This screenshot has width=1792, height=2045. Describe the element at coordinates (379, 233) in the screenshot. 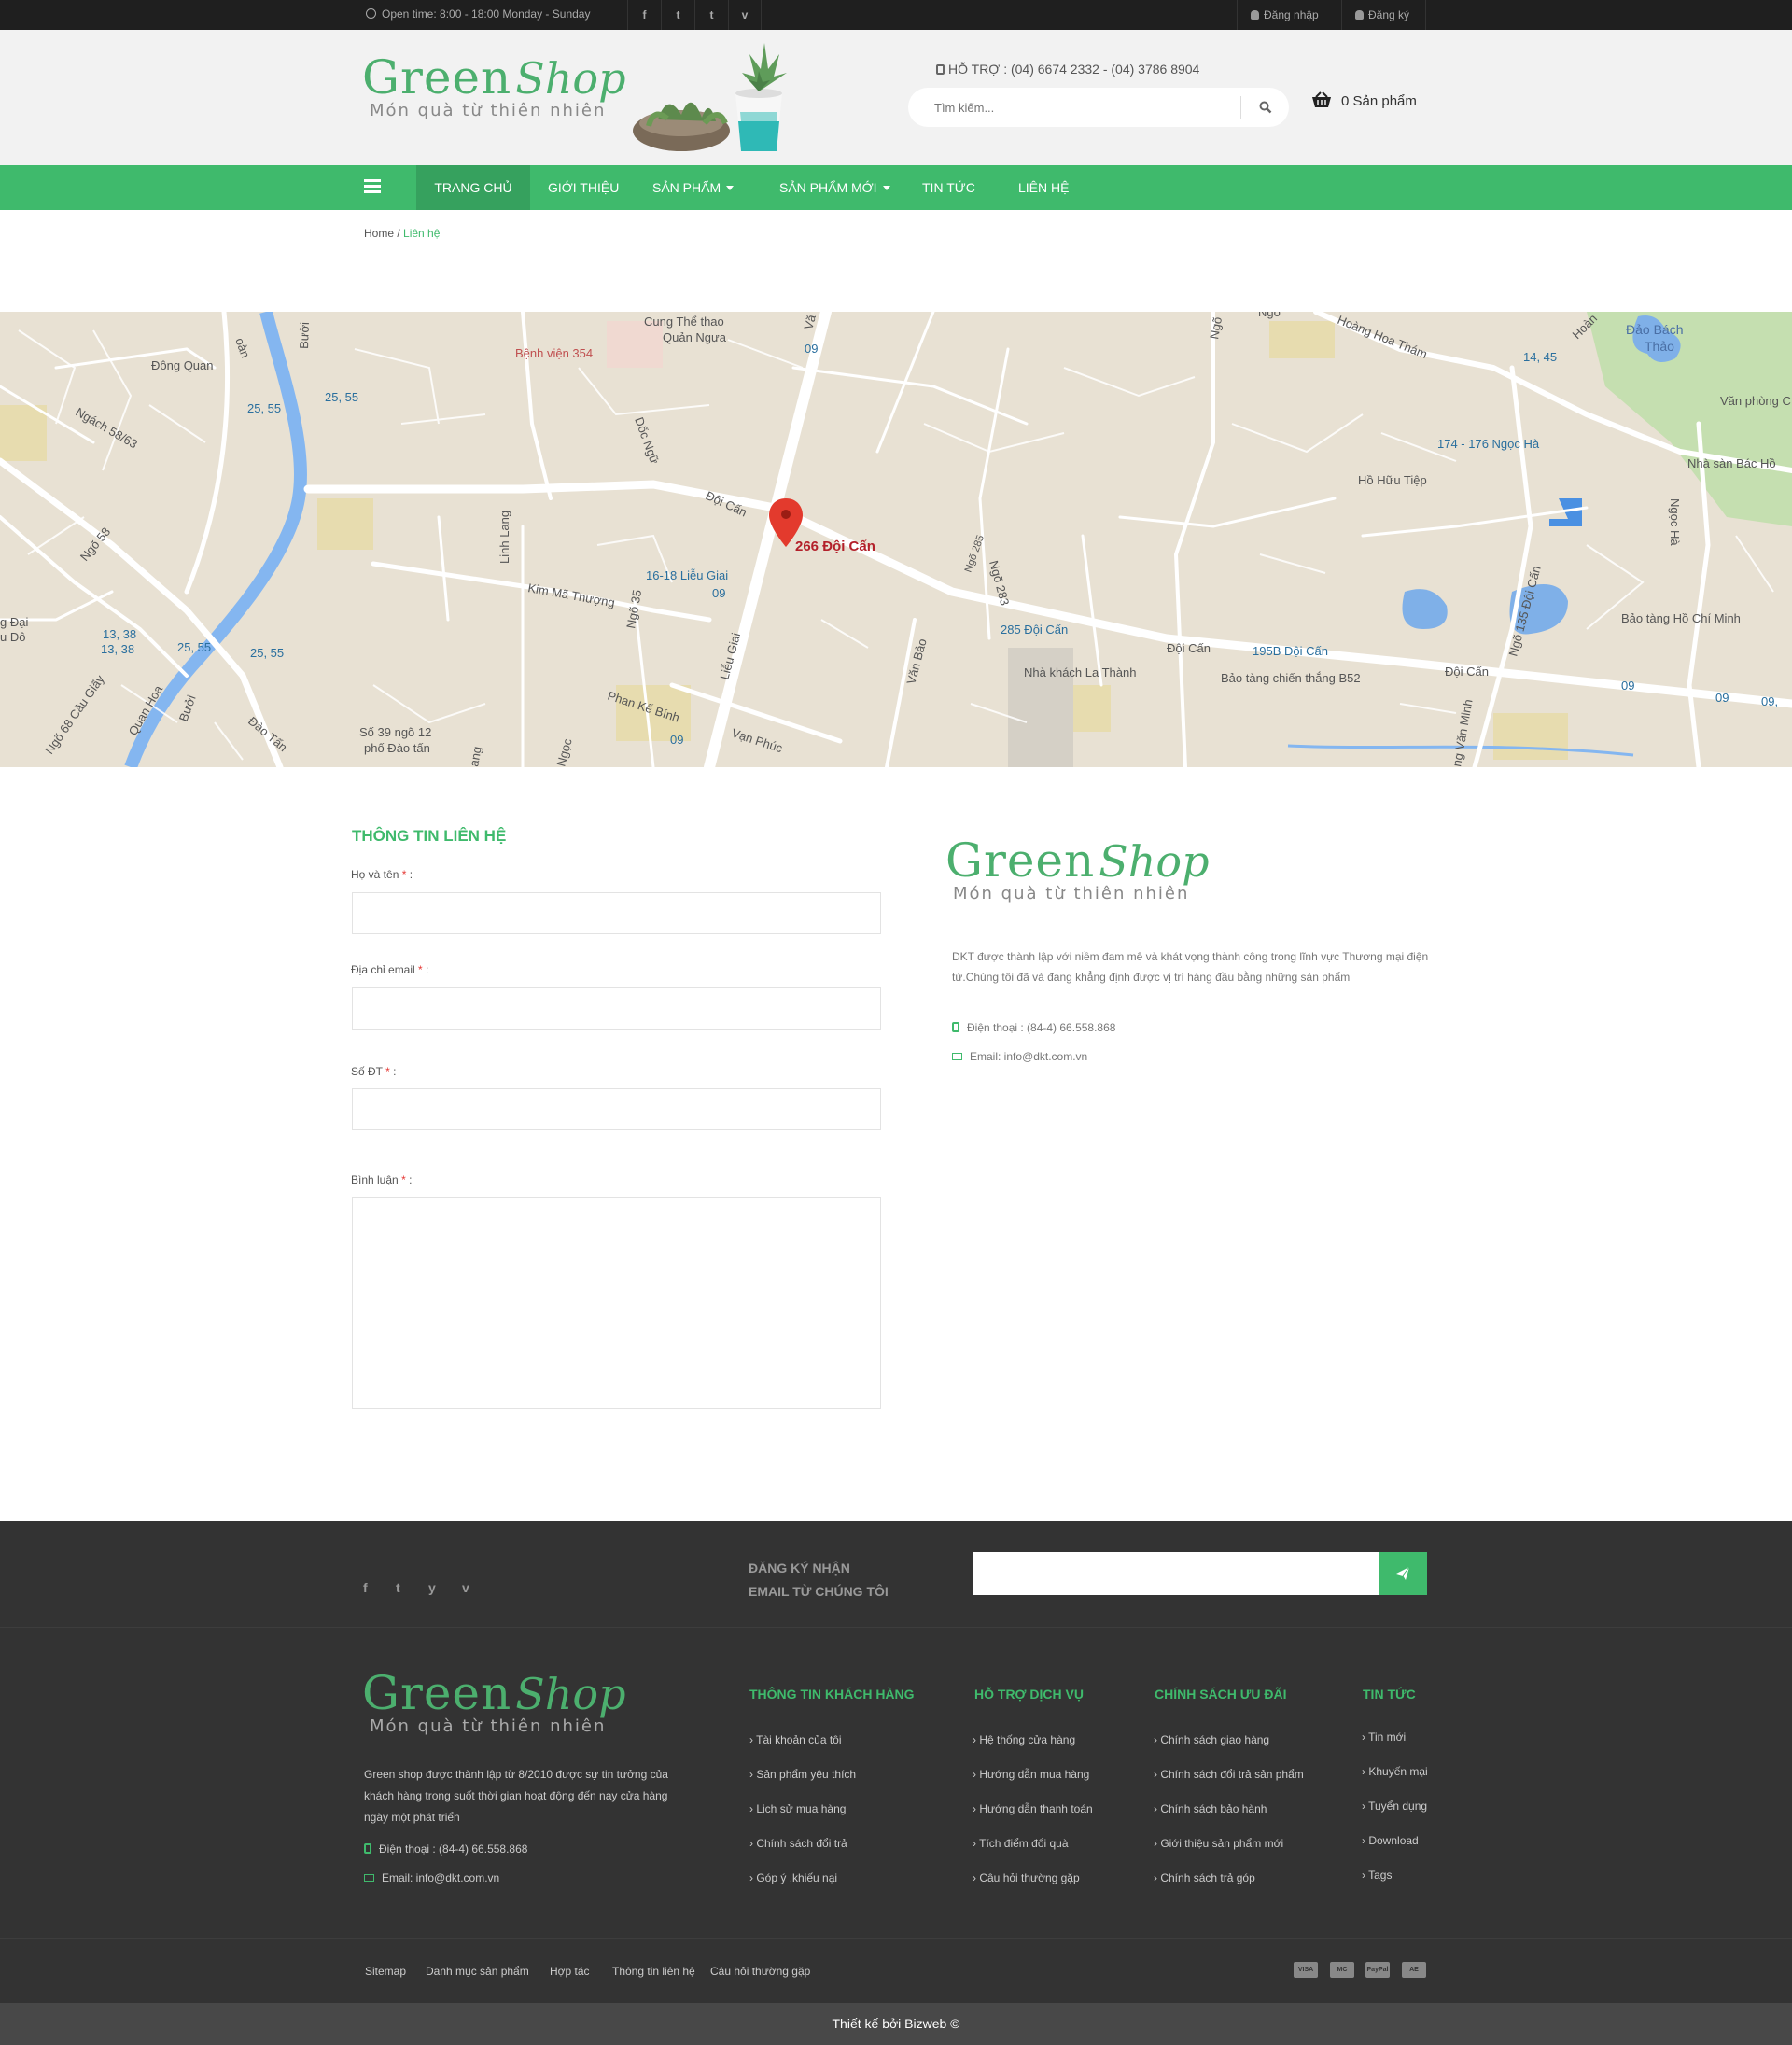

I see `breadcrumb-home: Home` at that location.